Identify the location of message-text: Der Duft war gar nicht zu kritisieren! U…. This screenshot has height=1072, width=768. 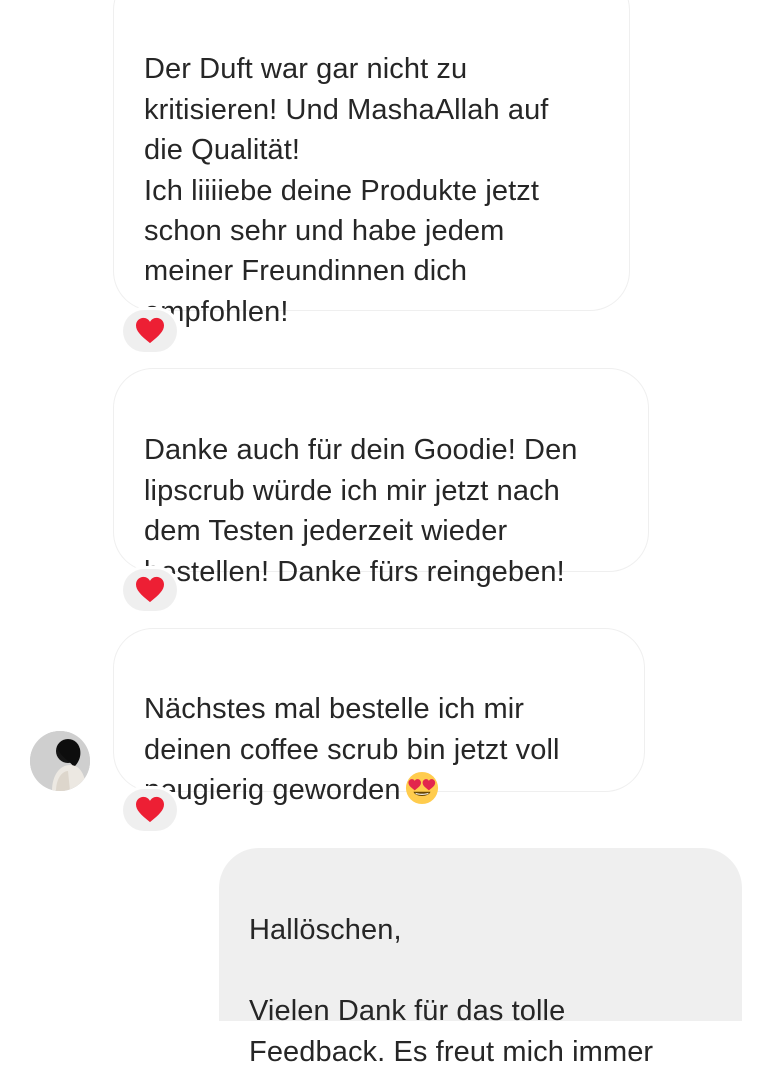
(346, 190).